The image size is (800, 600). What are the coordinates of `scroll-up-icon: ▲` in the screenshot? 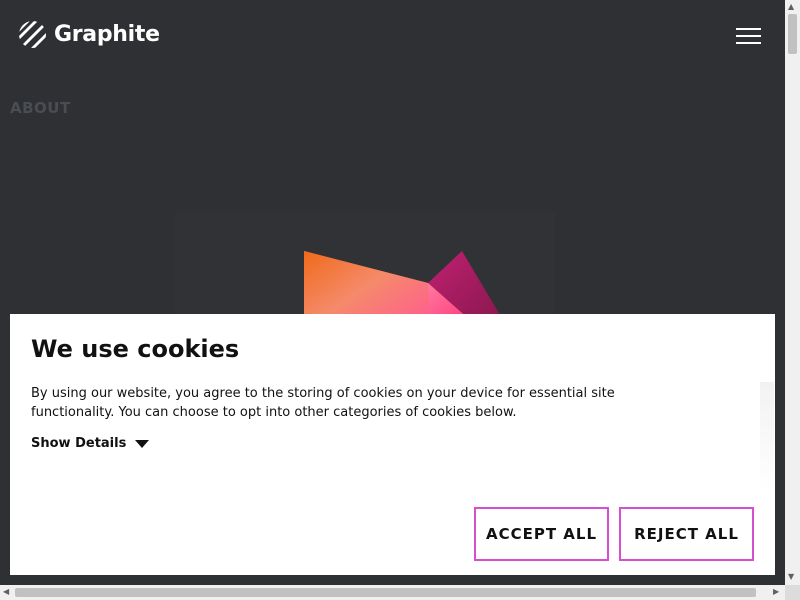 It's located at (791, 7).